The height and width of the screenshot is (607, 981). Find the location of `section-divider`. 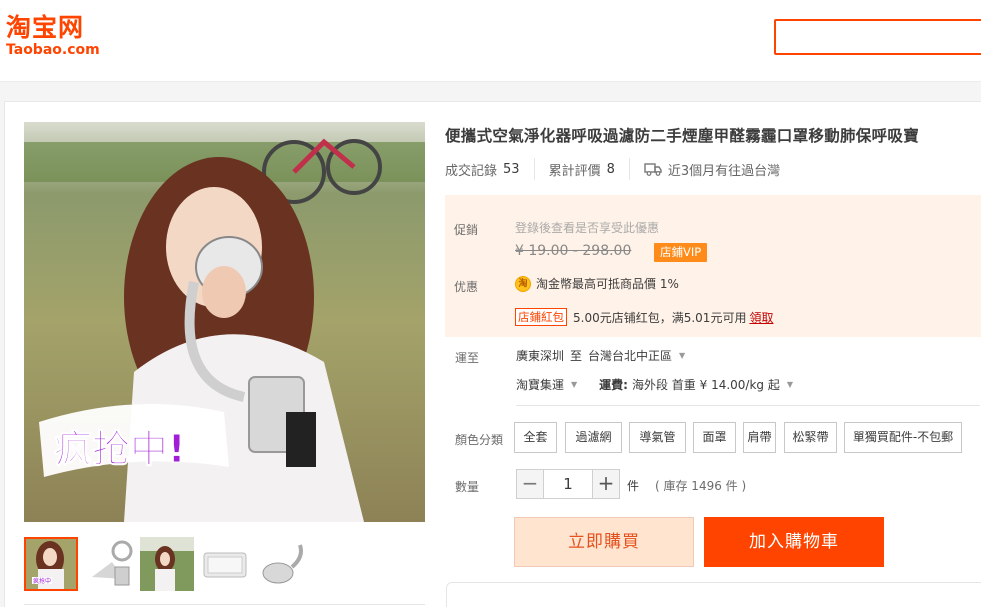

section-divider is located at coordinates (748, 405).